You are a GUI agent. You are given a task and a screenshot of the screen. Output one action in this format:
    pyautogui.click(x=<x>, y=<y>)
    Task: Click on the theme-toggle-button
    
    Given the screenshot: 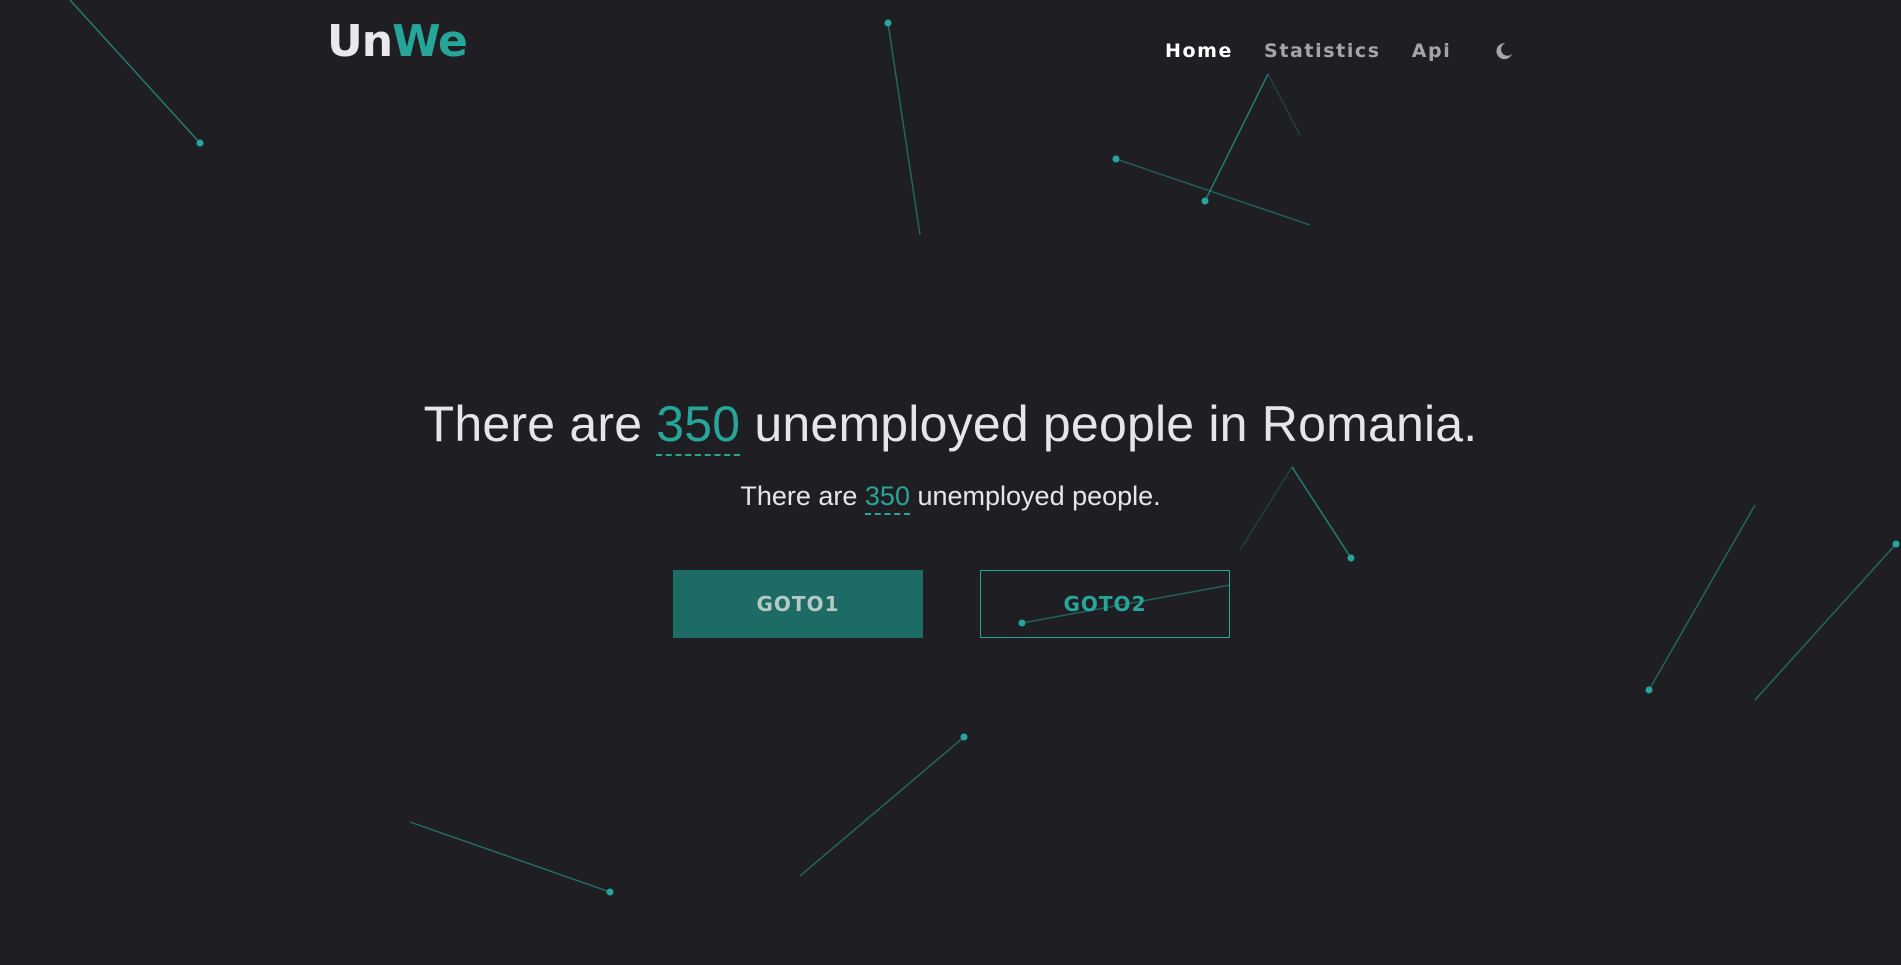 What is the action you would take?
    pyautogui.click(x=1504, y=51)
    